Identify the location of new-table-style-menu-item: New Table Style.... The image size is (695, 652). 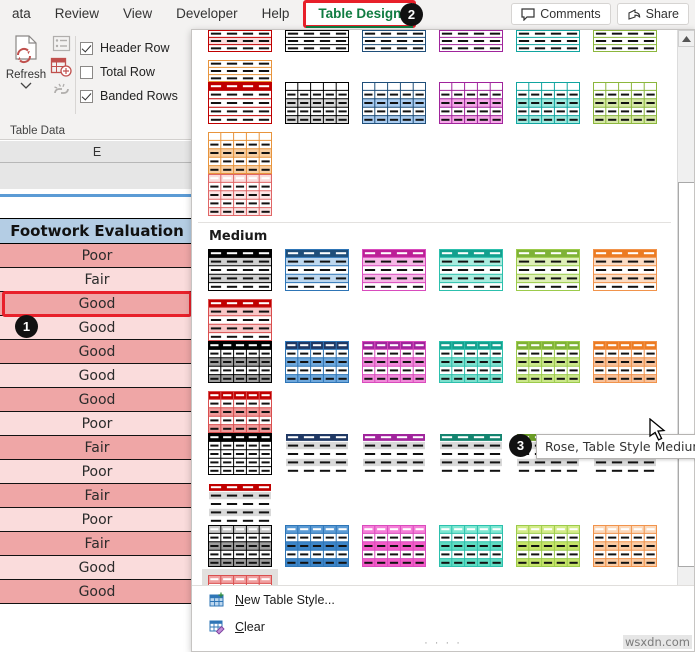
(443, 599).